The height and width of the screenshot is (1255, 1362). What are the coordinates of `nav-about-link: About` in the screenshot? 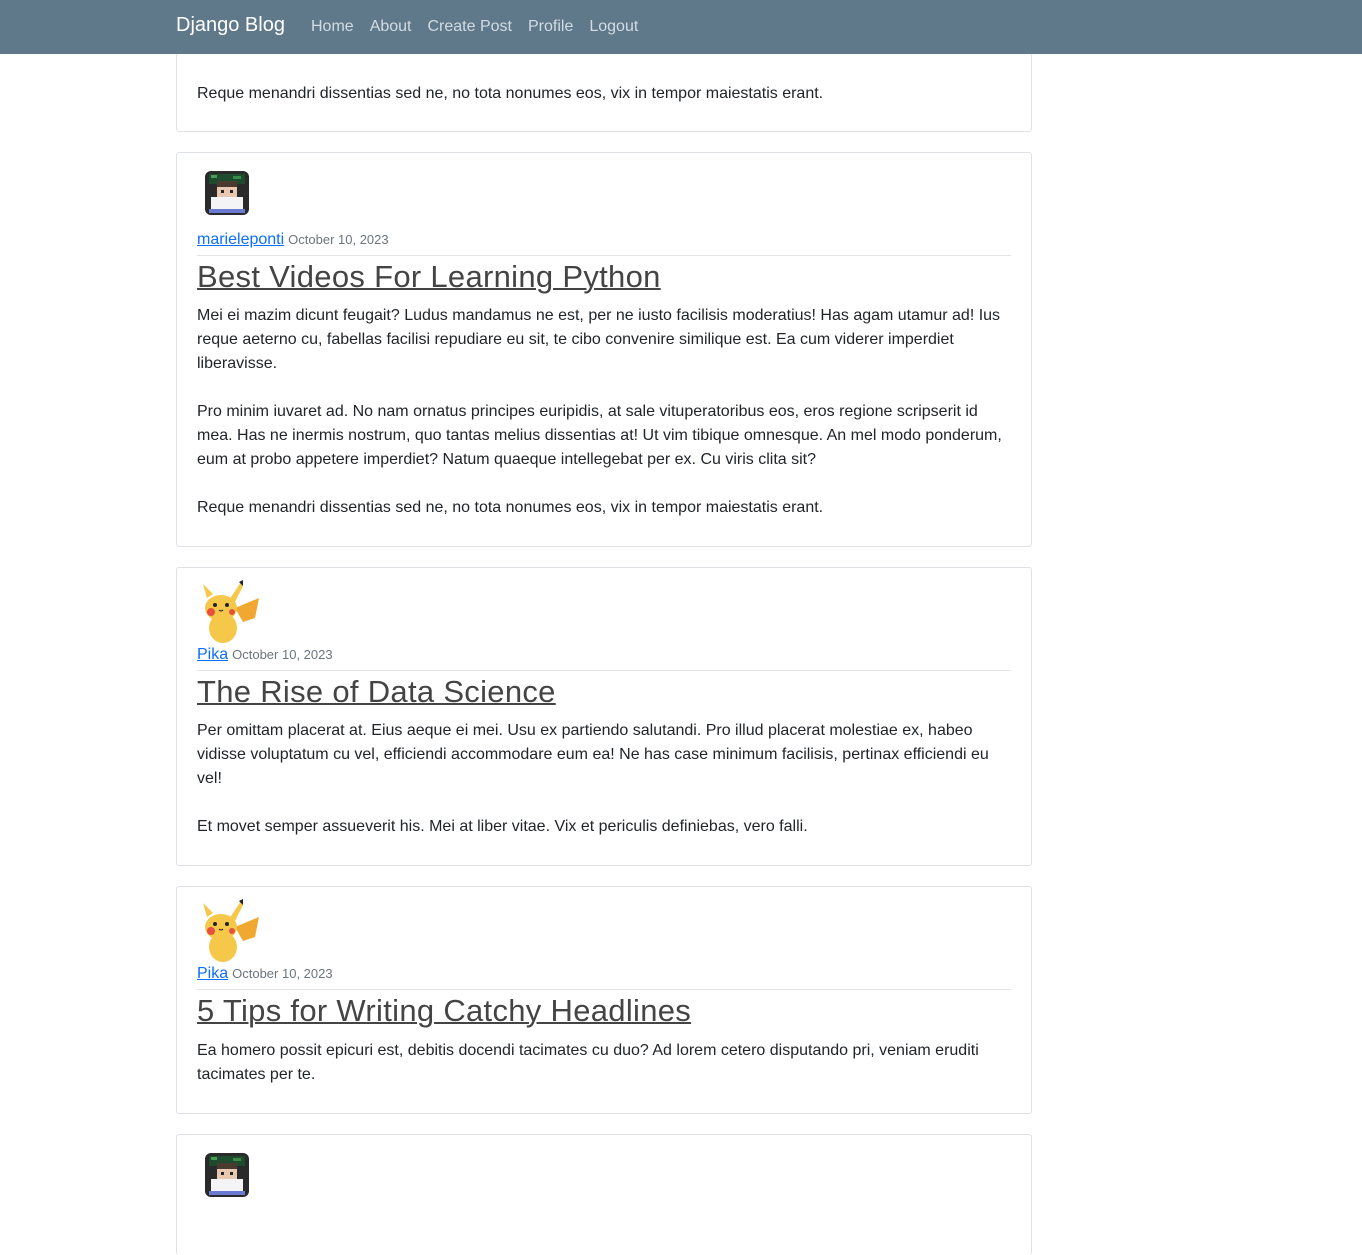 It's located at (391, 26).